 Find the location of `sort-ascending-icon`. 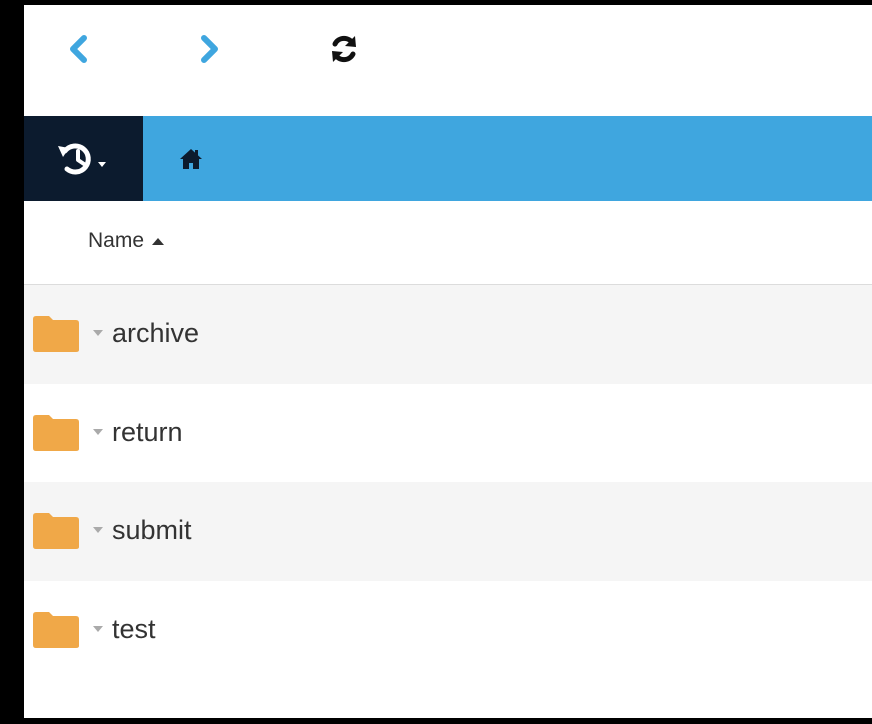

sort-ascending-icon is located at coordinates (158, 241).